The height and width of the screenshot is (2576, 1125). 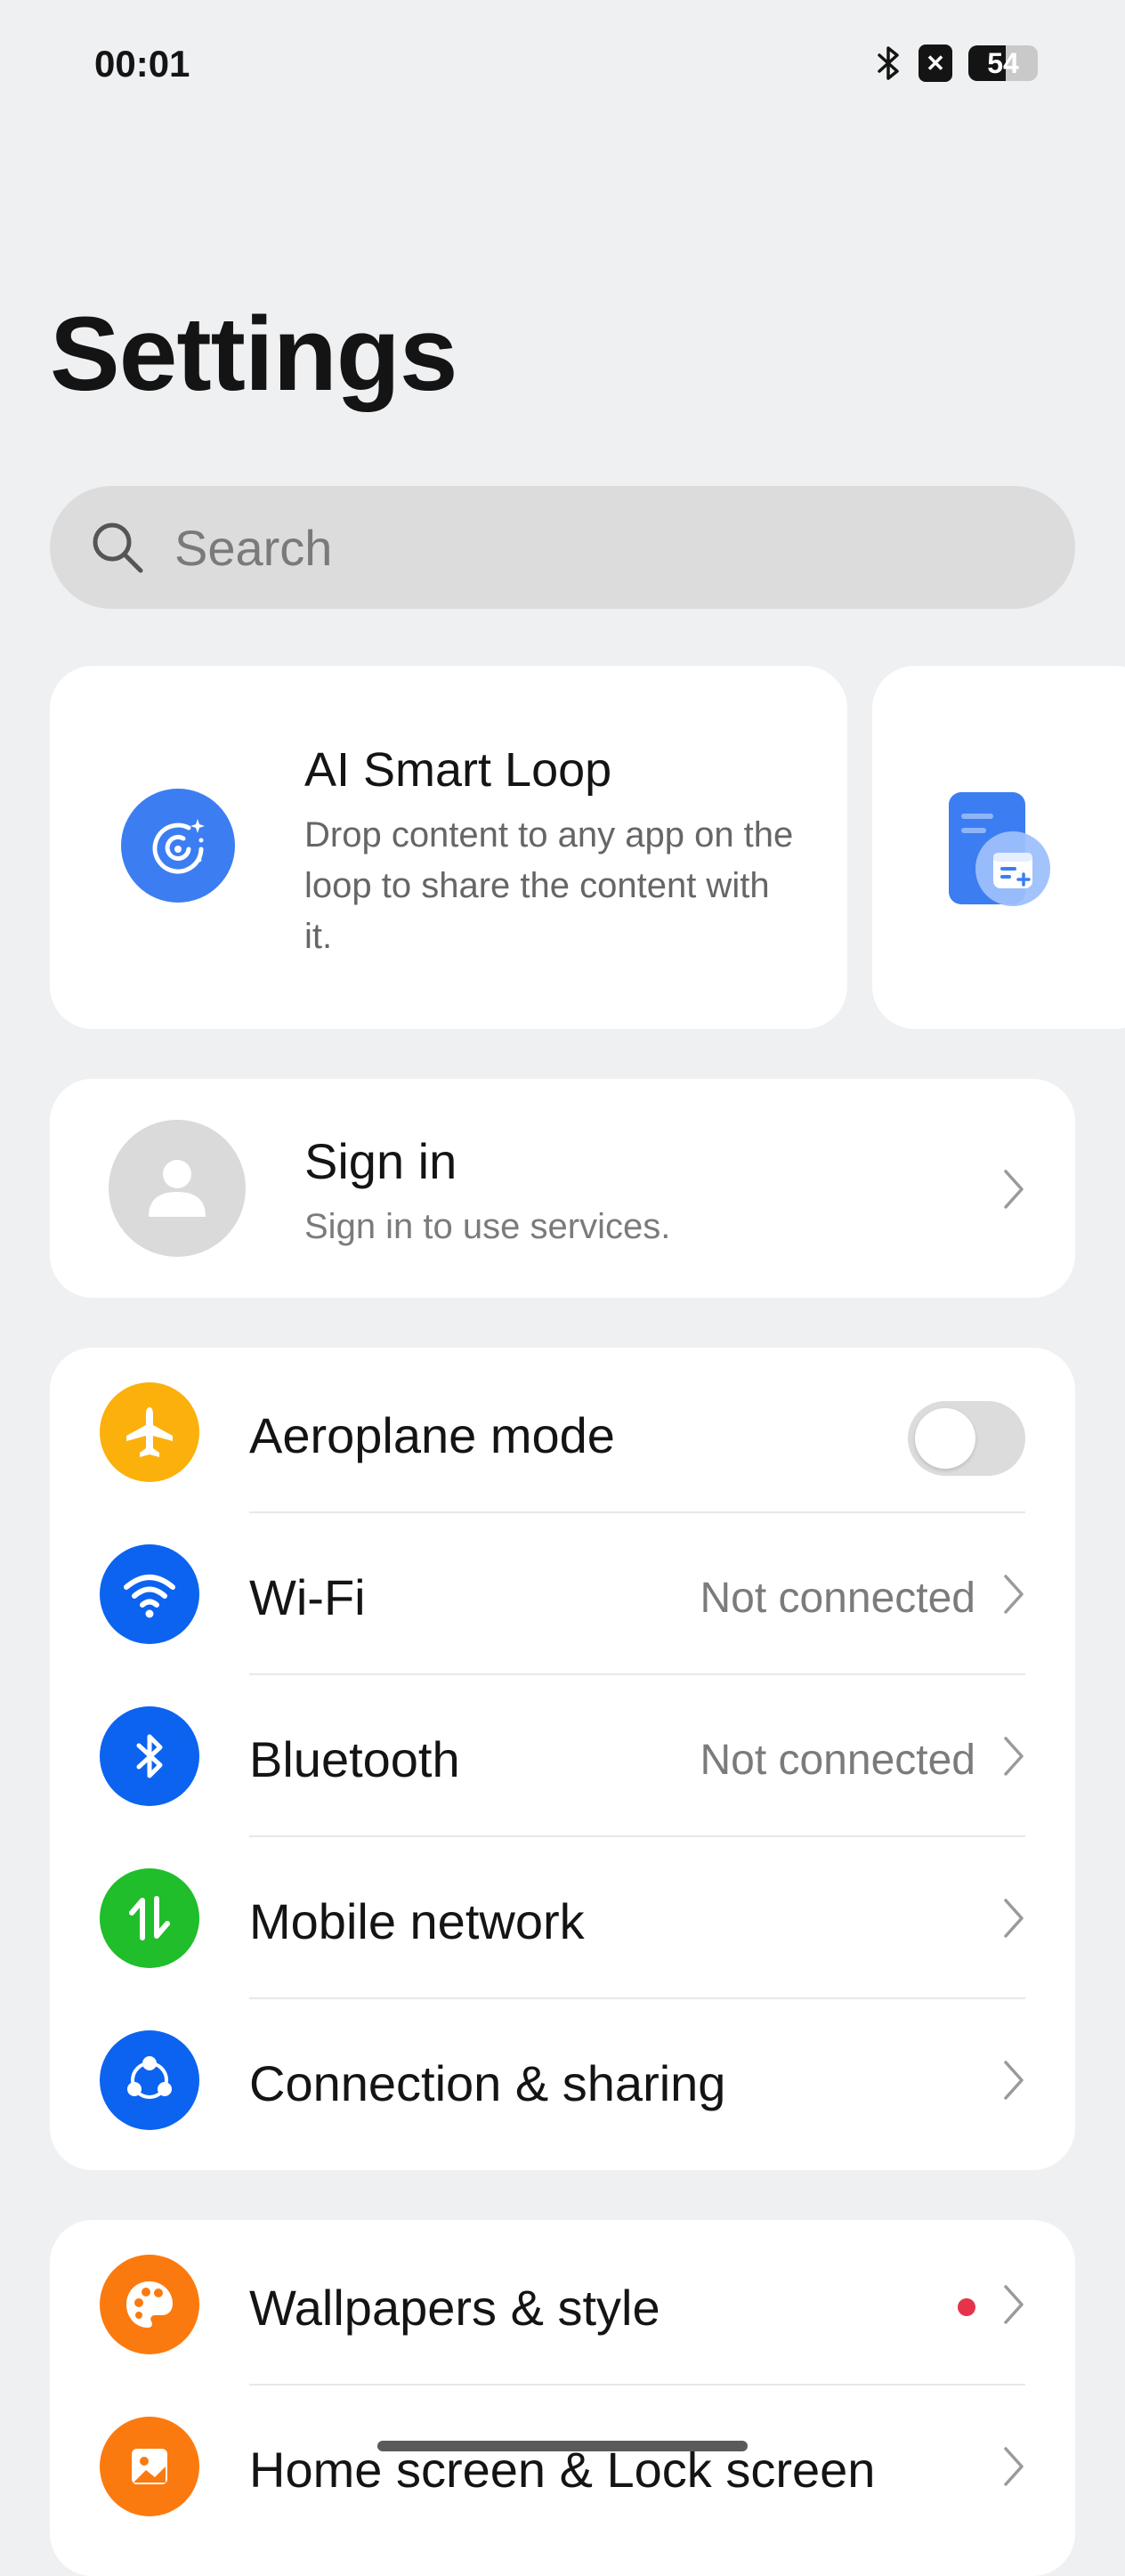 I want to click on status-time: 00:01, so click(x=142, y=64).